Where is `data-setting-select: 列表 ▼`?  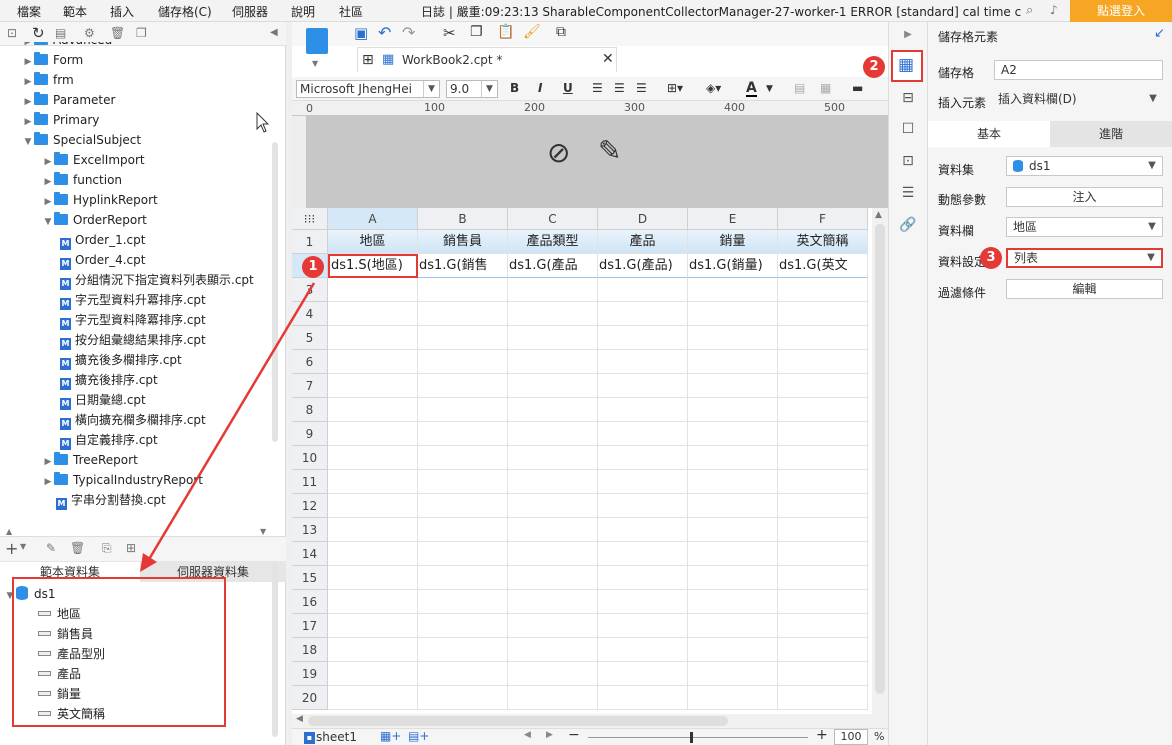 data-setting-select: 列表 ▼ is located at coordinates (1084, 258).